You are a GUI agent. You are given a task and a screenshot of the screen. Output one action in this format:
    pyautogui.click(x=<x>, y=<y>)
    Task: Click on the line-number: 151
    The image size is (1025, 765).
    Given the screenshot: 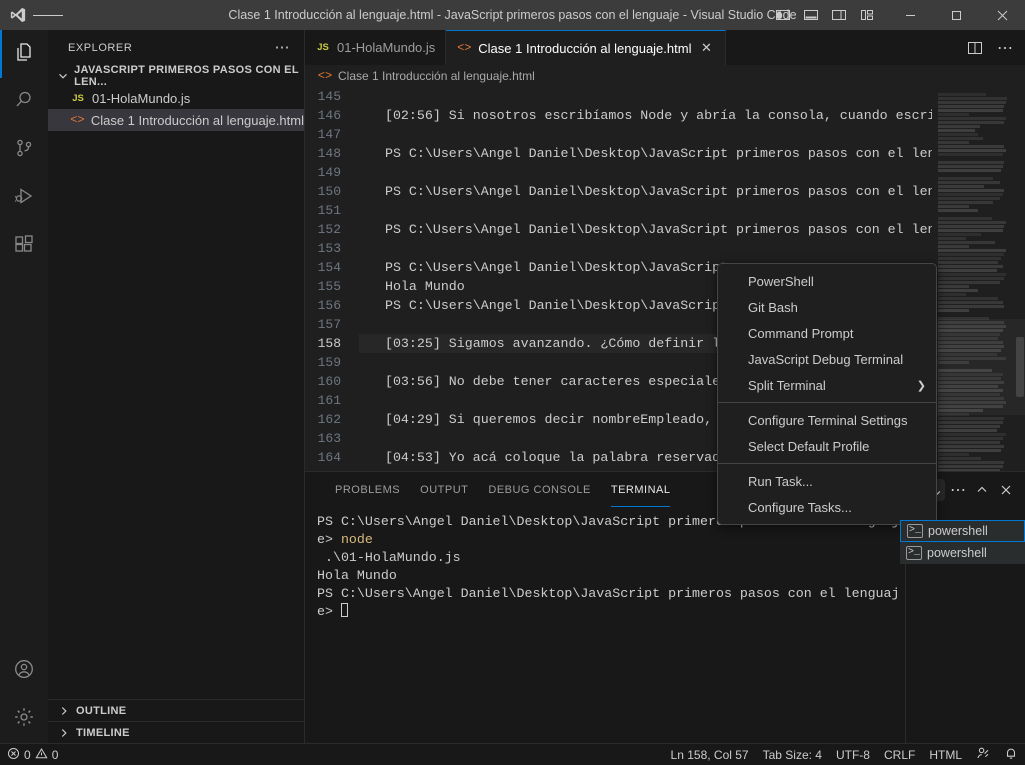 What is the action you would take?
    pyautogui.click(x=329, y=210)
    